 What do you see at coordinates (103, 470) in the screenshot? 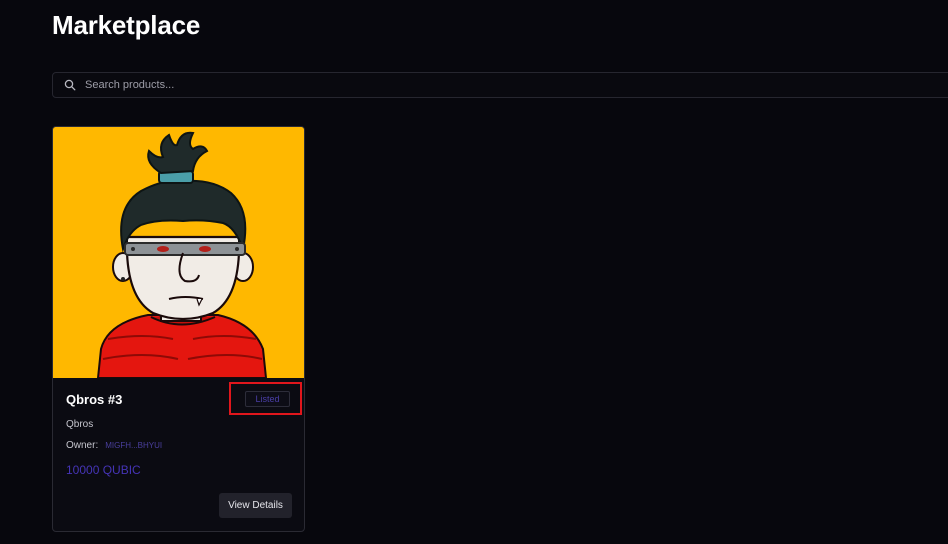
I see `product-price: 10000 QUBIC` at bounding box center [103, 470].